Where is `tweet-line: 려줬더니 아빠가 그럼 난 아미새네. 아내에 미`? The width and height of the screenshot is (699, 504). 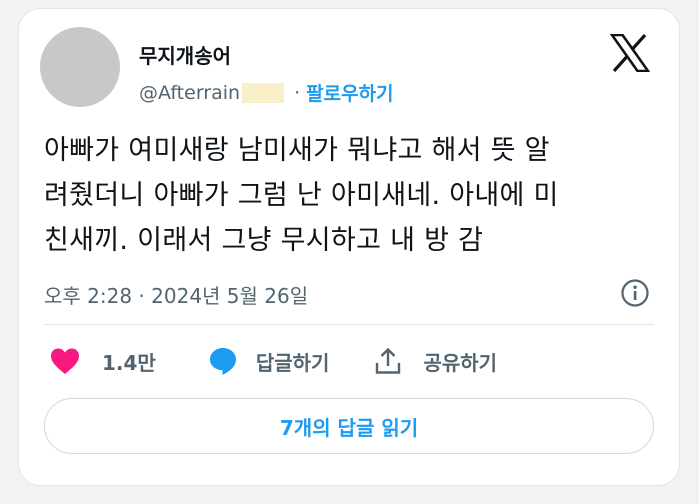
tweet-line: 려줬더니 아빠가 그럼 난 아미새네. 아내에 미 is located at coordinates (301, 195).